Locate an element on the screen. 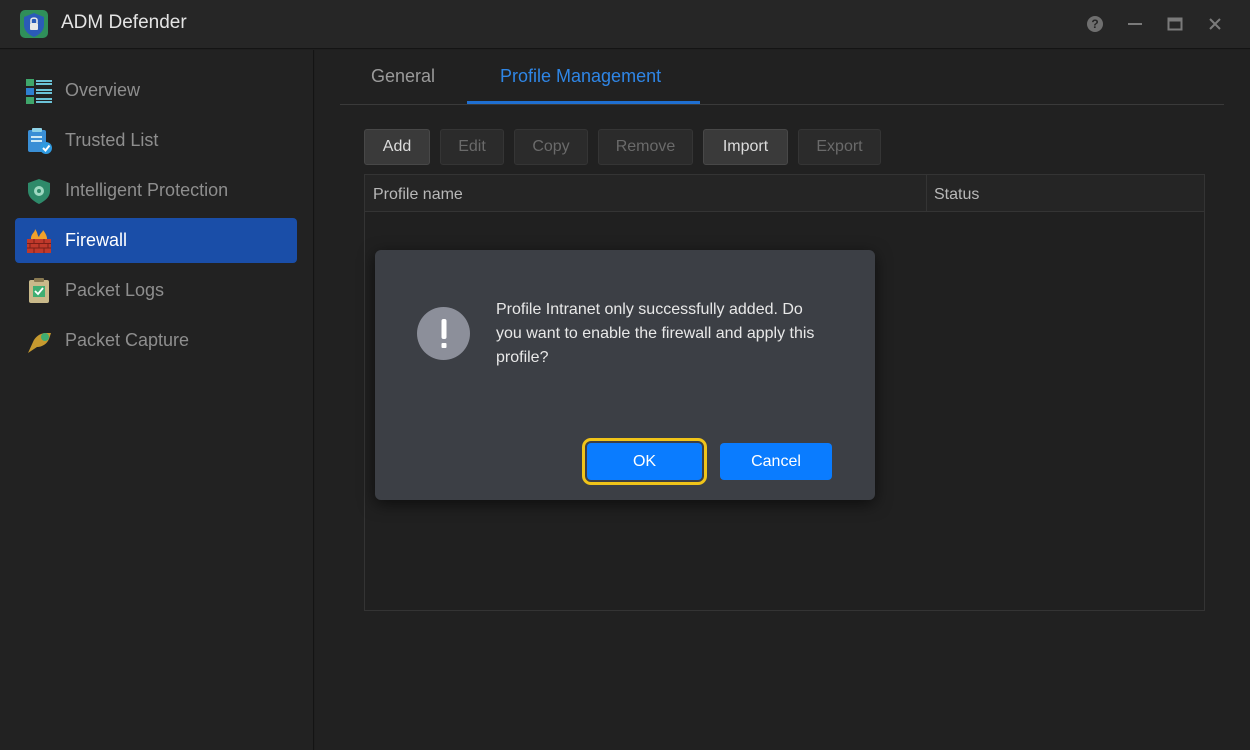 The image size is (1250, 750). sidebar-item-label: Firewall is located at coordinates (96, 240).